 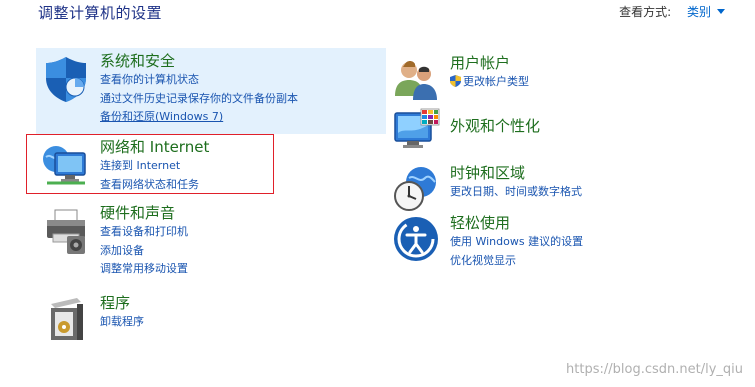 I want to click on watermark-text: https://blog.csdn.net/ly_qiu, so click(x=654, y=369).